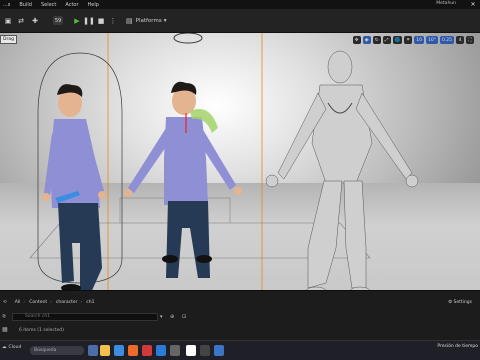  I want to click on camera-speed-value: 4, so click(460, 40).